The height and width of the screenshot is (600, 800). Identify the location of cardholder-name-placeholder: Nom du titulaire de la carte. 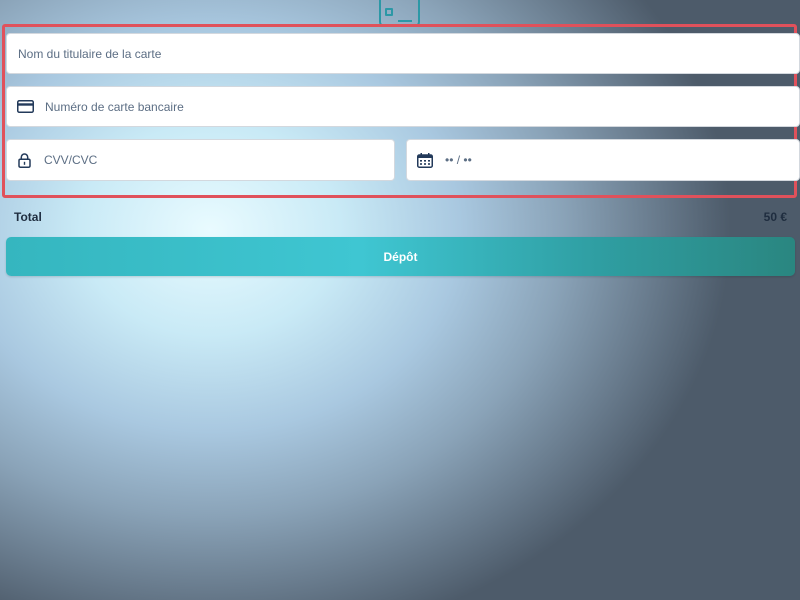
(90, 53).